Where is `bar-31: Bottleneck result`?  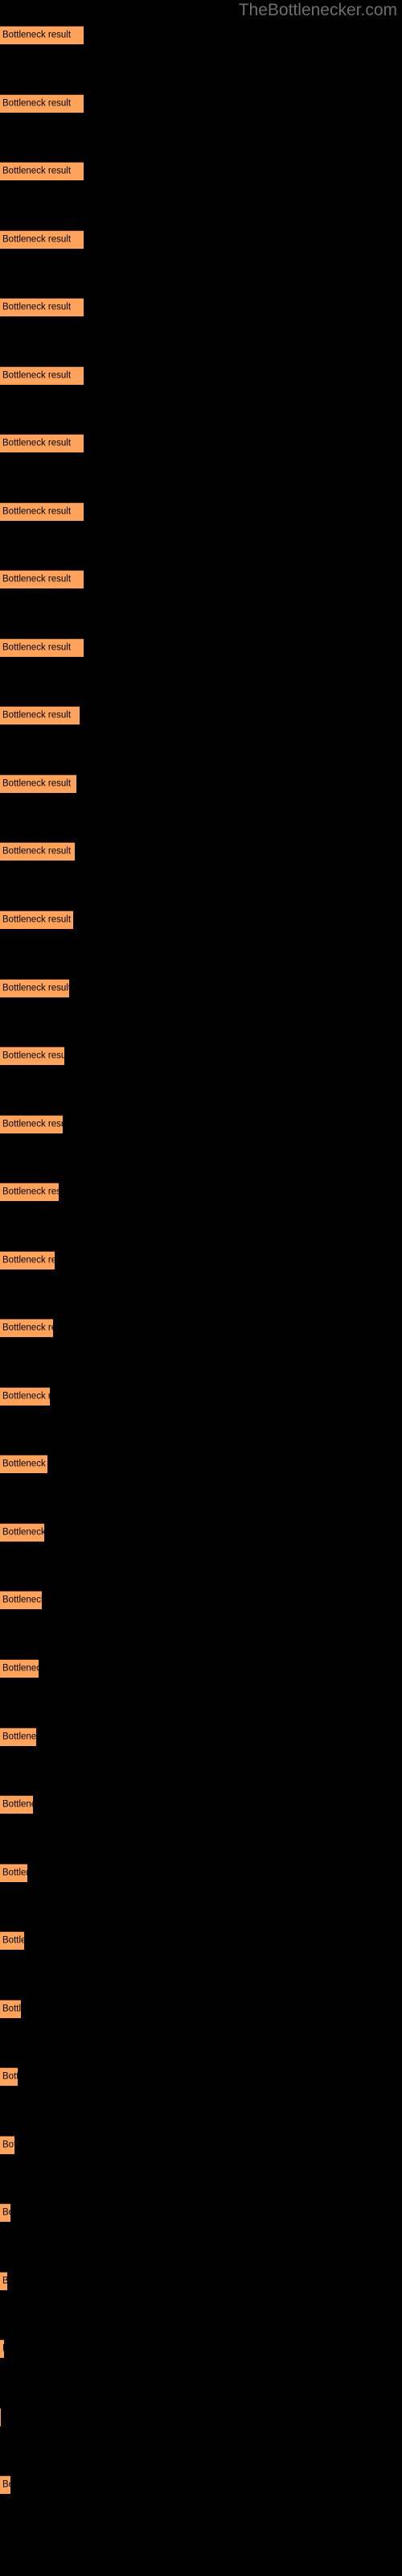
bar-31: Bottleneck result is located at coordinates (9, 2077).